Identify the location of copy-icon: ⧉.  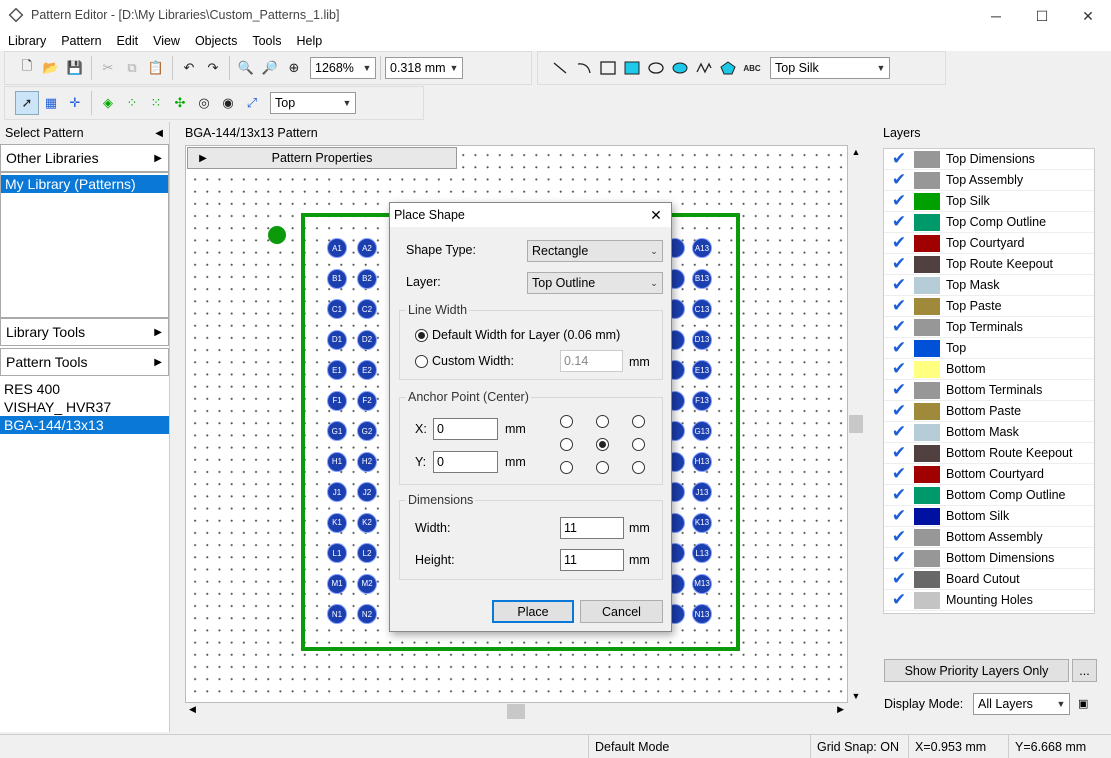
(132, 68).